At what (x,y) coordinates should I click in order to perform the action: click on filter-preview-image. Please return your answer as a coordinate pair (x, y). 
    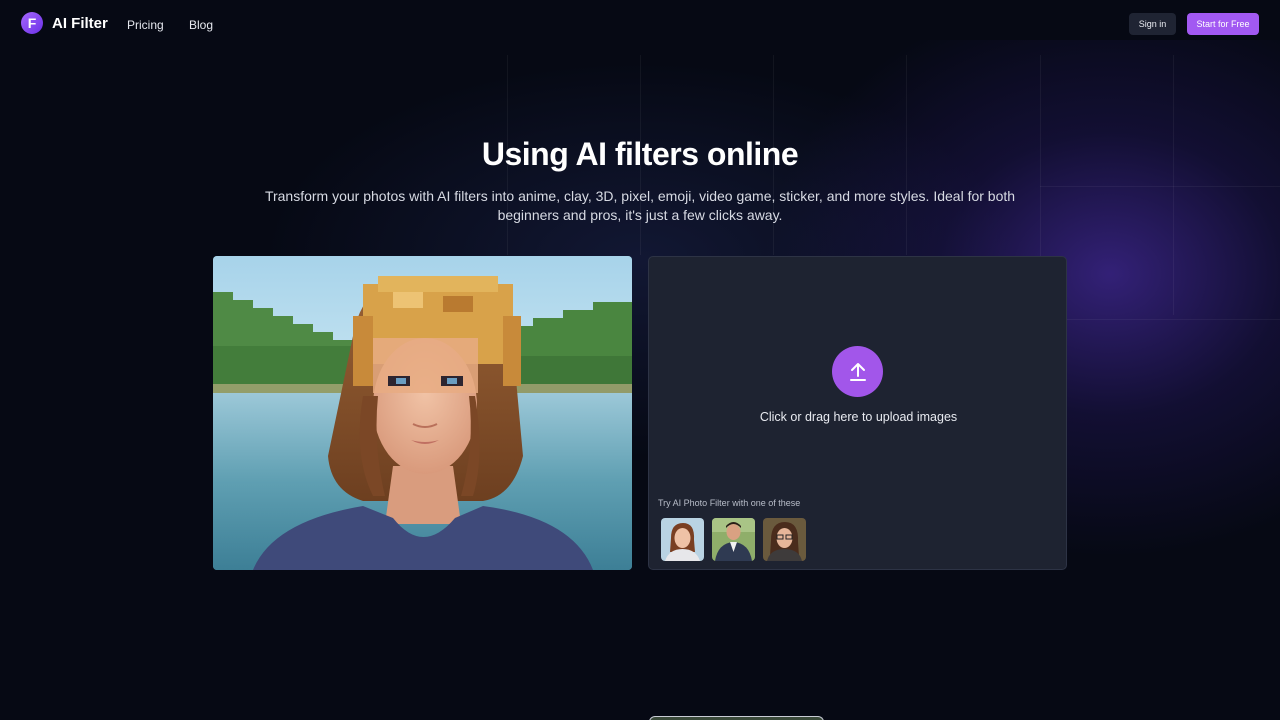
    Looking at the image, I should click on (422, 413).